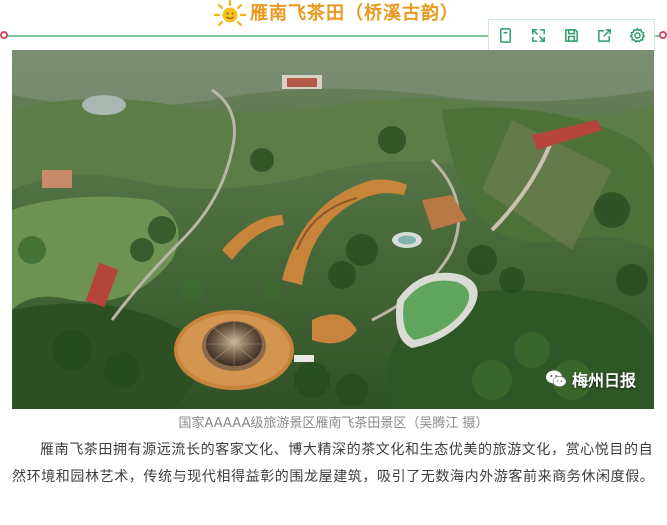  Describe the element at coordinates (333, 423) in the screenshot. I see `photo-caption: 国家AAAAA级旅游景区雁南飞茶田景区（吴腾江 摄）` at that location.